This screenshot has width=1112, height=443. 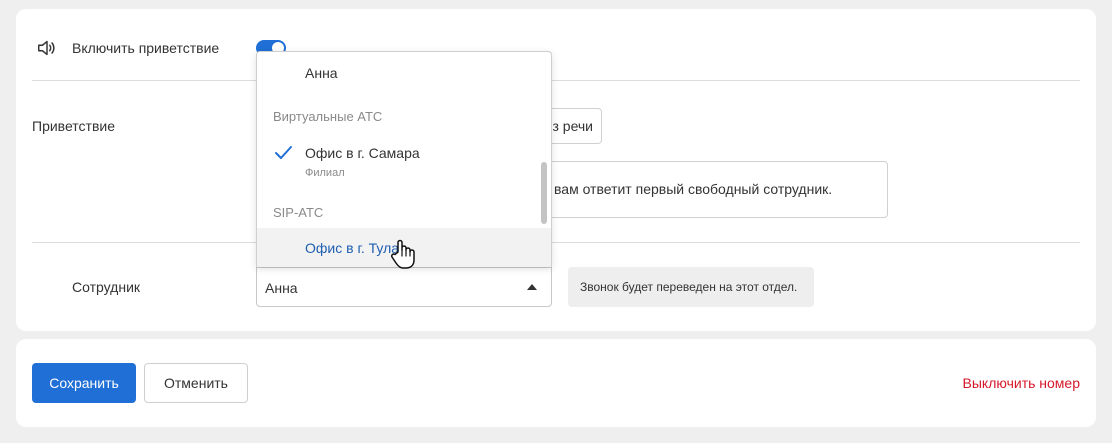 I want to click on dropdown-scrollbar, so click(x=544, y=193).